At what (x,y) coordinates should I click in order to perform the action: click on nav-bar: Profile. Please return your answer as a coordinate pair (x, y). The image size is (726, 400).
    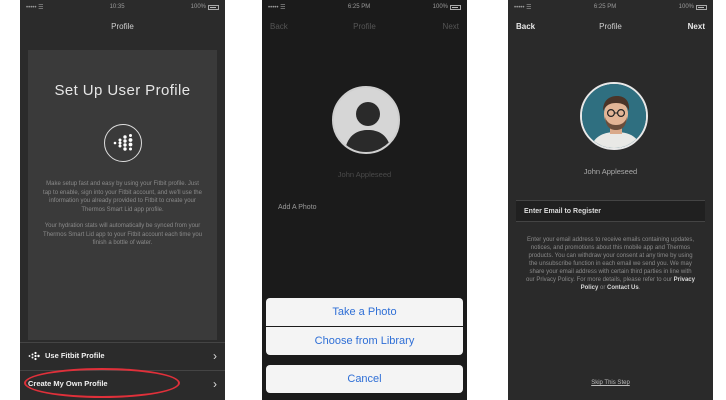
    Looking at the image, I should click on (122, 26).